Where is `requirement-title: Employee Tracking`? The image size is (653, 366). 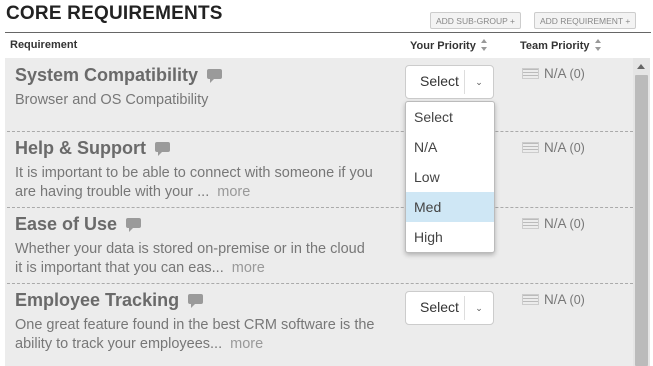 requirement-title: Employee Tracking is located at coordinates (109, 300).